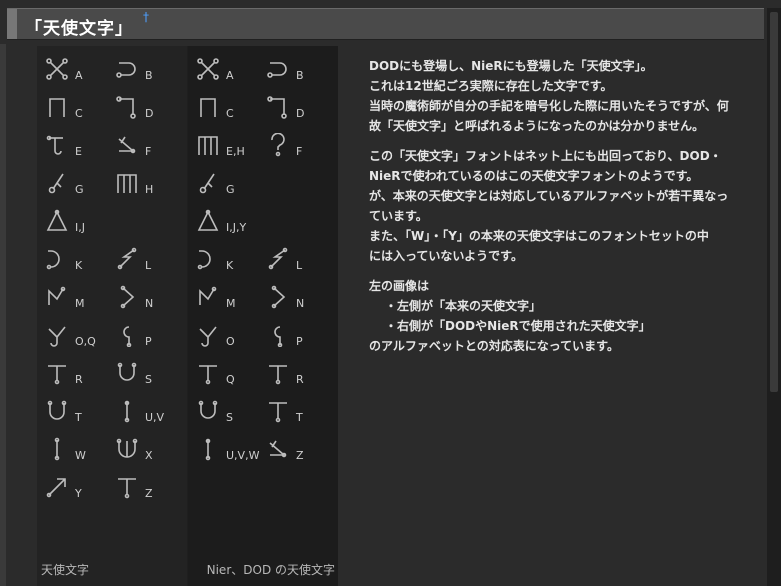  What do you see at coordinates (208, 411) in the screenshot?
I see `bowl-icon` at bounding box center [208, 411].